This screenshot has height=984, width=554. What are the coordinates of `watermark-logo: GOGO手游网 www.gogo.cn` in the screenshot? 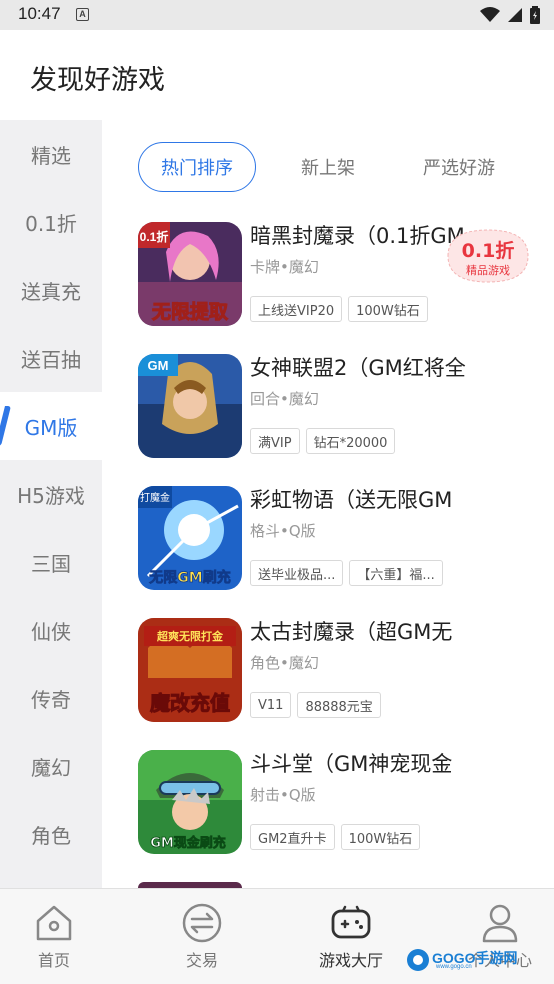 It's located at (462, 959).